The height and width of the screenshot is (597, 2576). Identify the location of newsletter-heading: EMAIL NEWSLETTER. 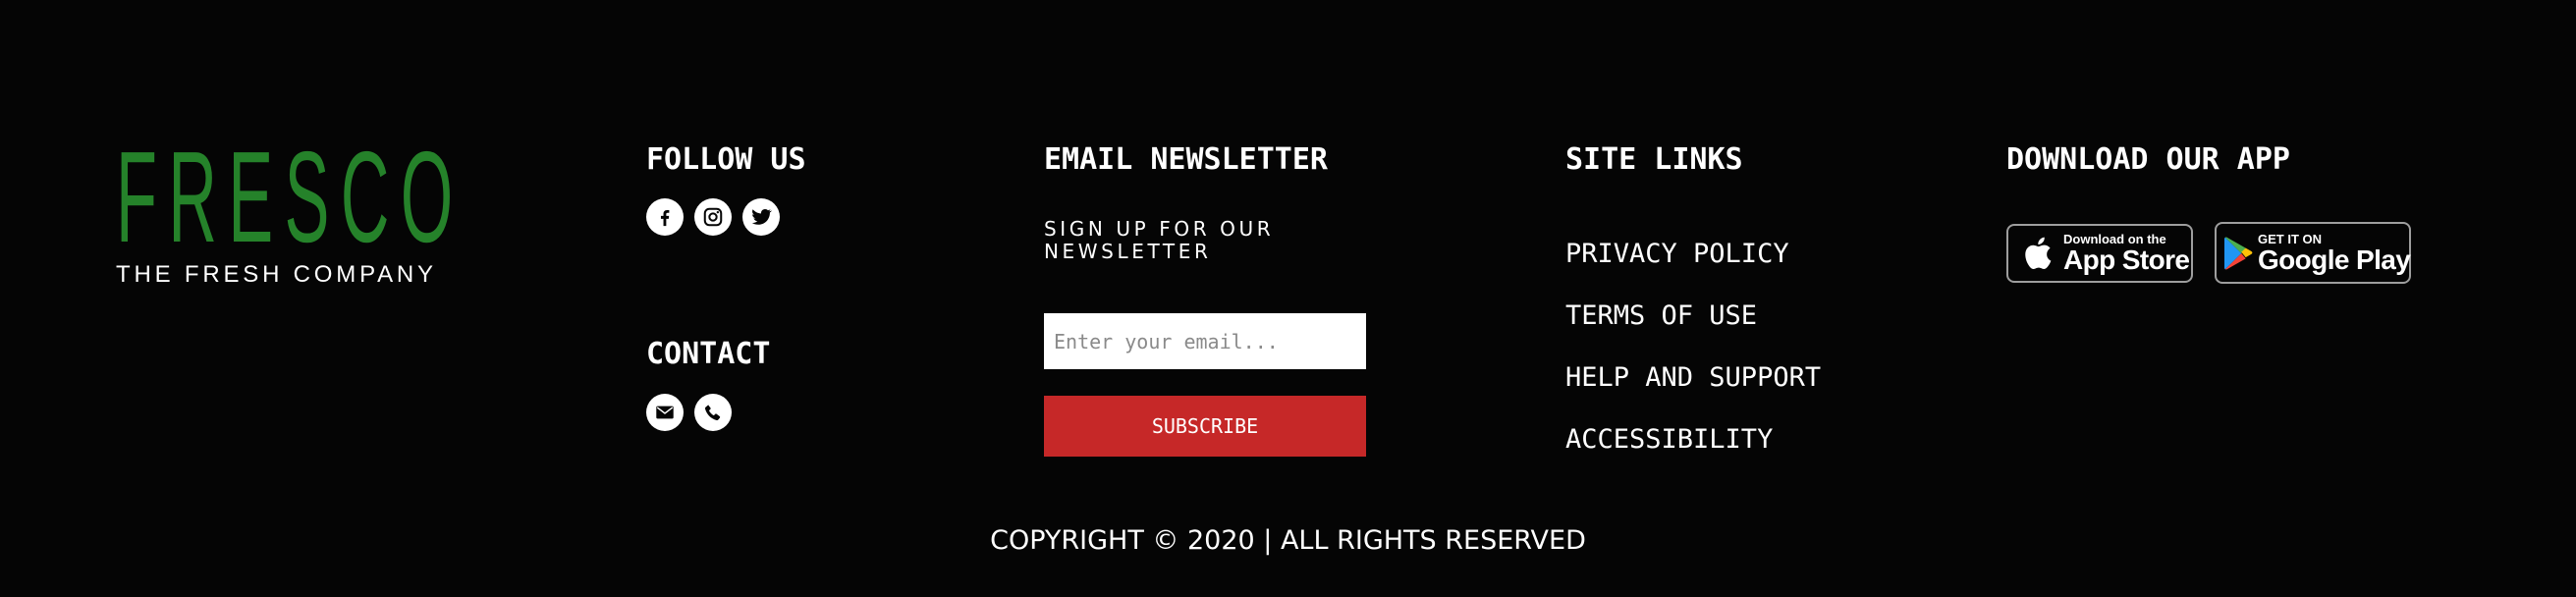
(1186, 159).